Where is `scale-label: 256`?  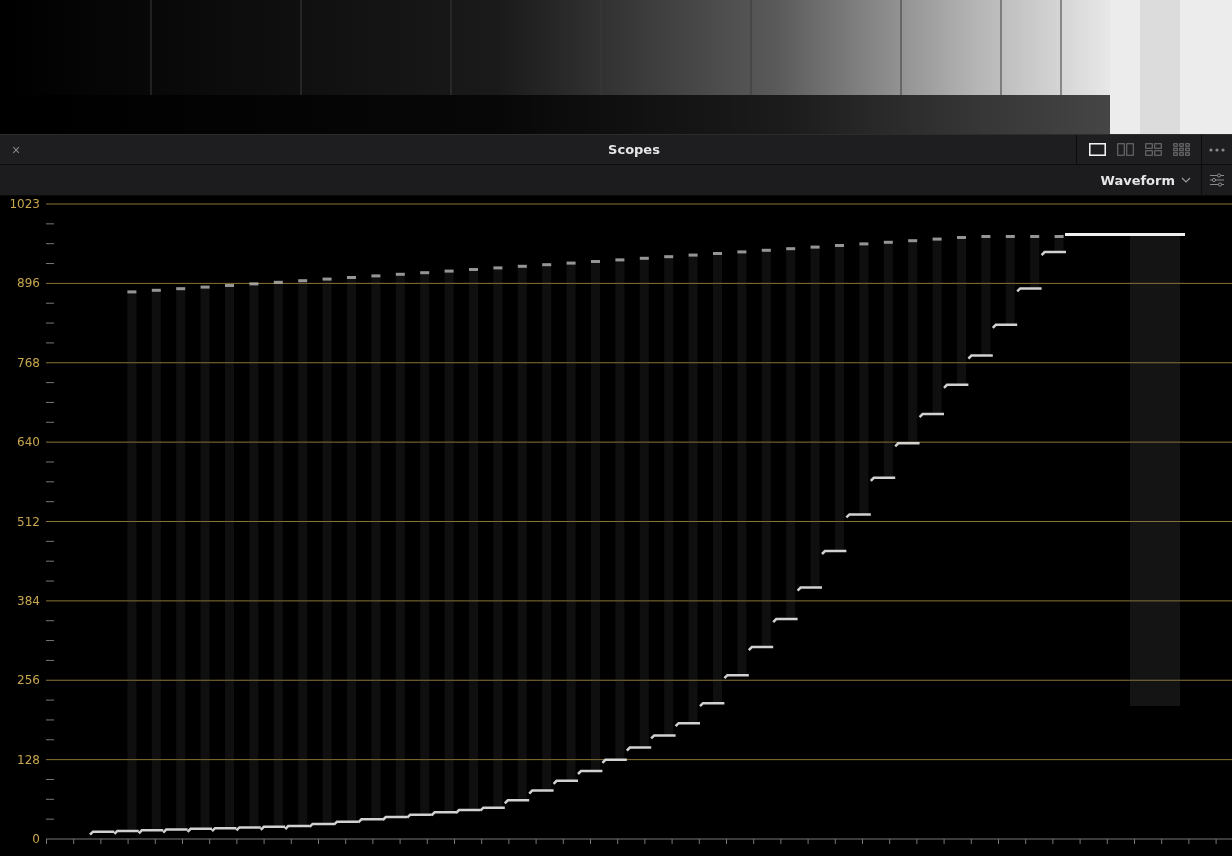
scale-label: 256 is located at coordinates (28, 680).